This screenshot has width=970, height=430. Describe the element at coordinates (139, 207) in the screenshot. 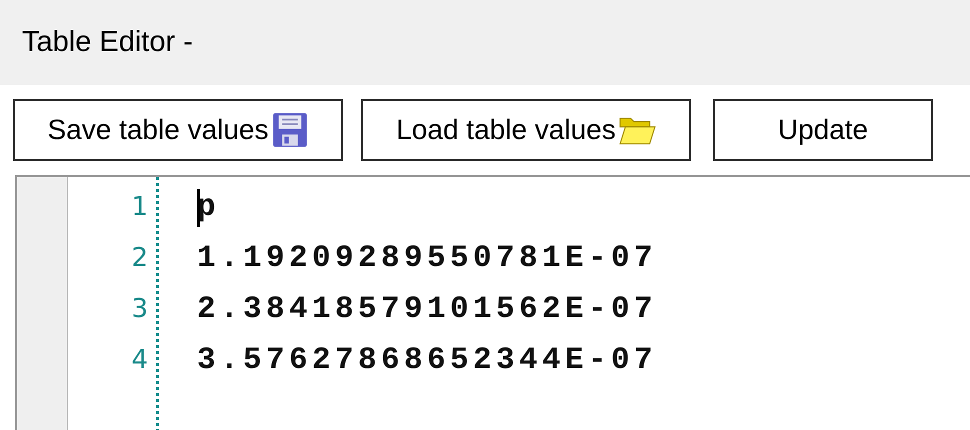

I see `line-number: 1` at that location.